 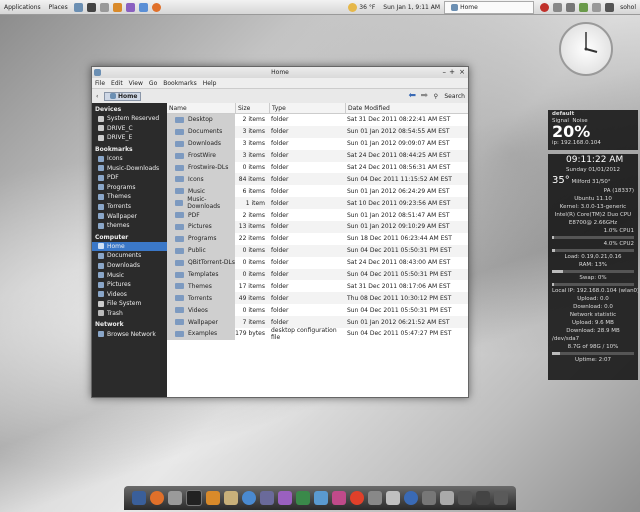 What do you see at coordinates (231, 498) in the screenshot?
I see `notes-icon` at bounding box center [231, 498].